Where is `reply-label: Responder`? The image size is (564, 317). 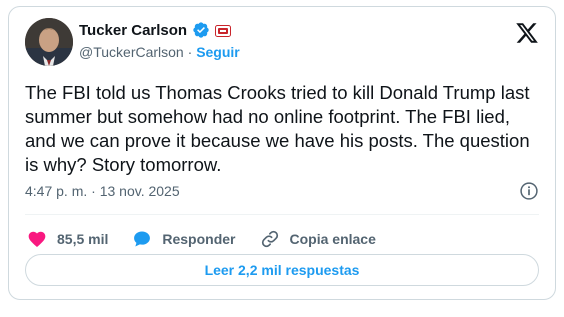 reply-label: Responder is located at coordinates (199, 239).